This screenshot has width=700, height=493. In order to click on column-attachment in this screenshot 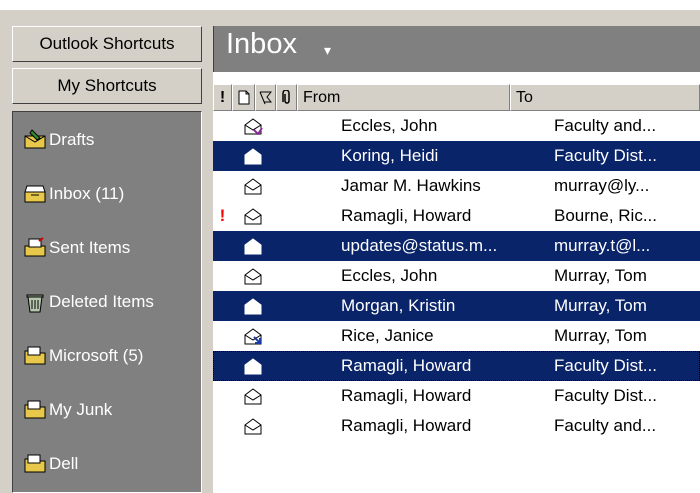, I will do `click(286, 97)`.